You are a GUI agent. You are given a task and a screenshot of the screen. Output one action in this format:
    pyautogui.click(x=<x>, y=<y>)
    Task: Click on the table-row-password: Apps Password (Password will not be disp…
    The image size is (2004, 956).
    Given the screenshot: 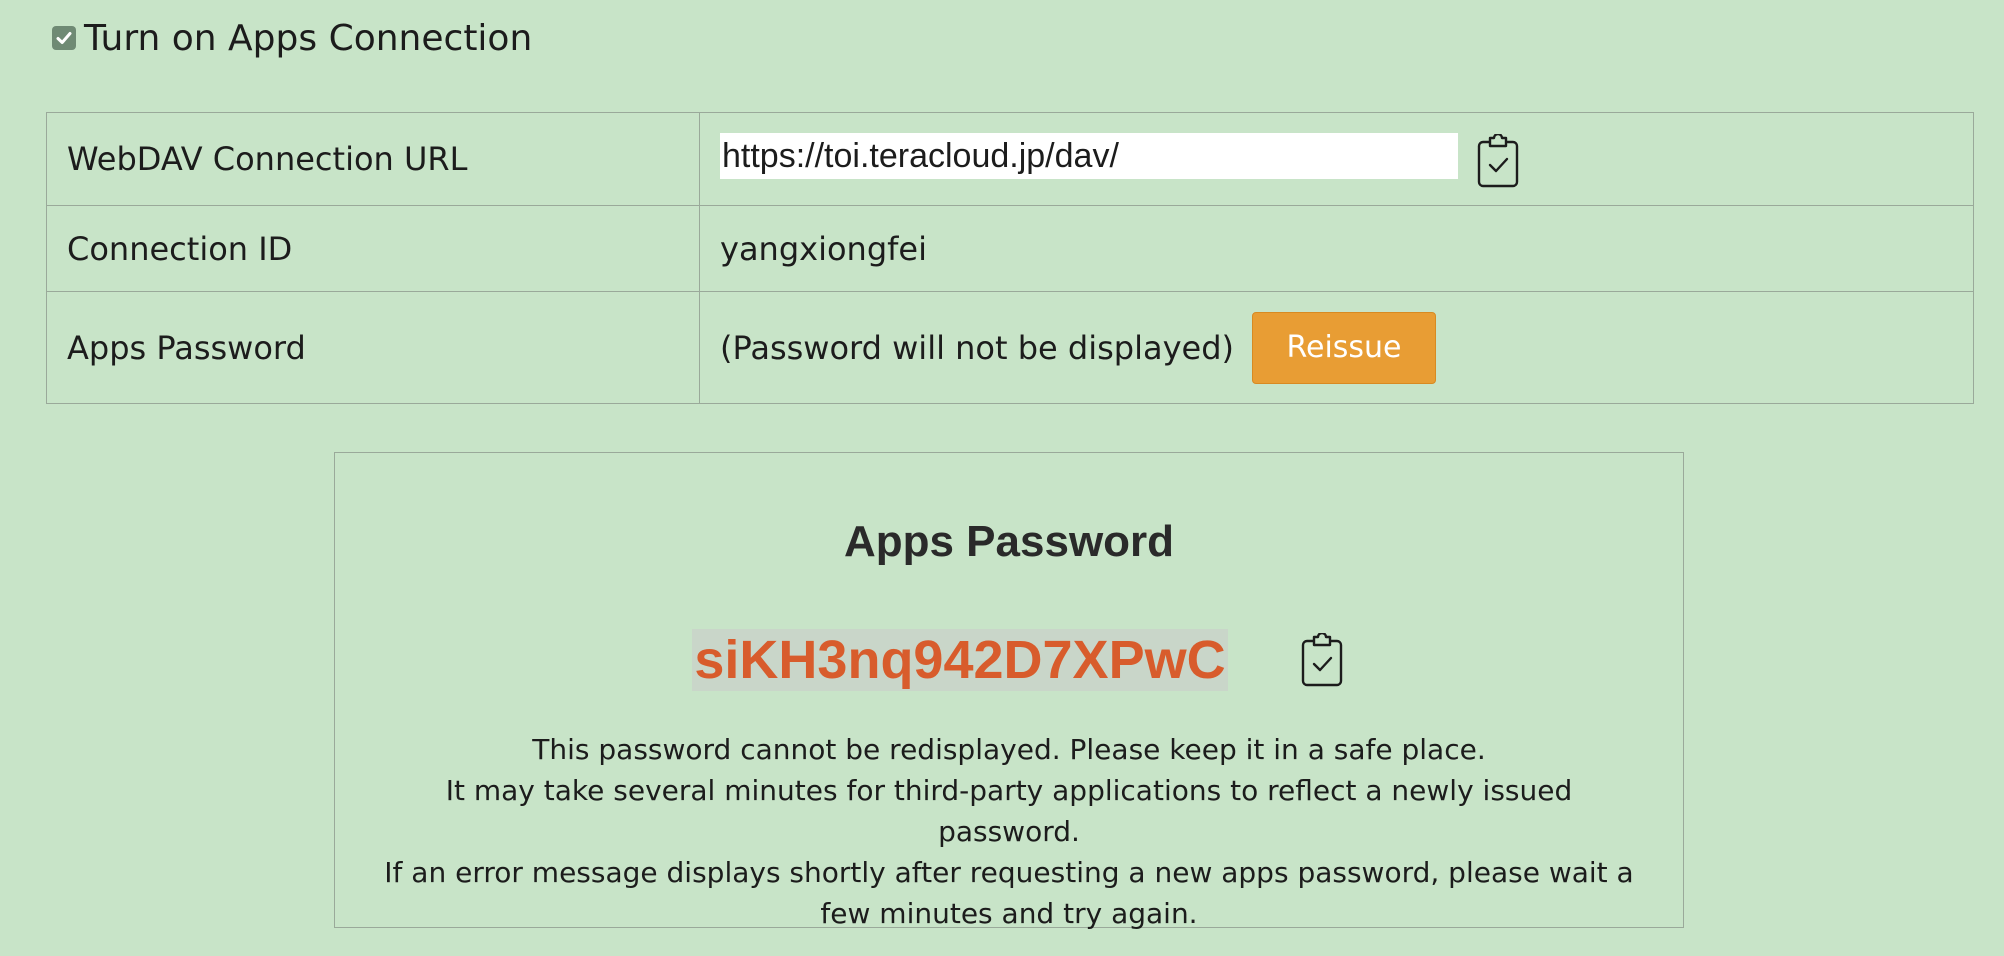 What is the action you would take?
    pyautogui.click(x=1010, y=347)
    